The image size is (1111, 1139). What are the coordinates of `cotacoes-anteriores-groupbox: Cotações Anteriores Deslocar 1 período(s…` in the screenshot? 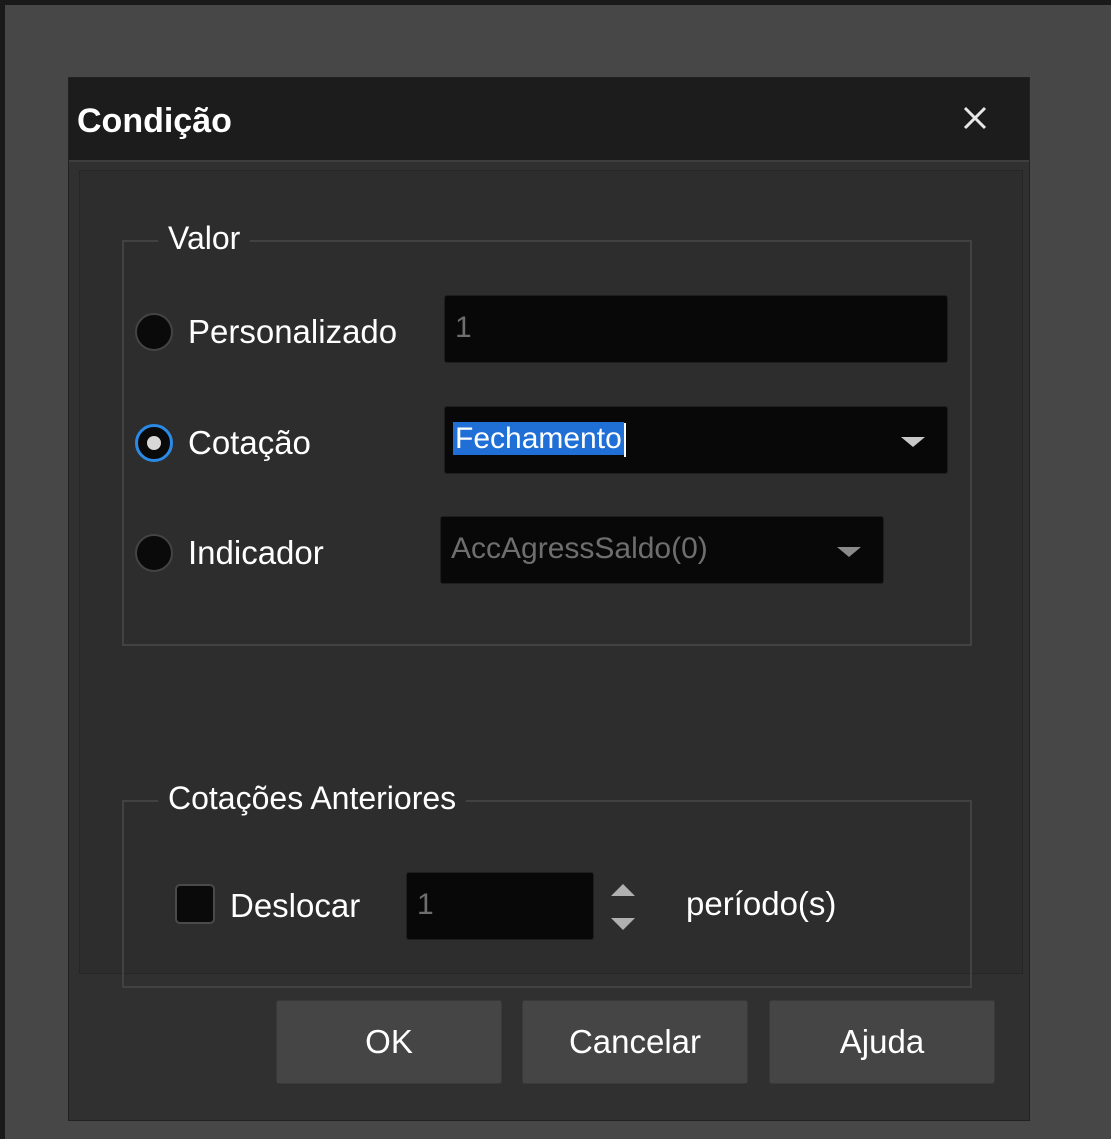 It's located at (547, 884).